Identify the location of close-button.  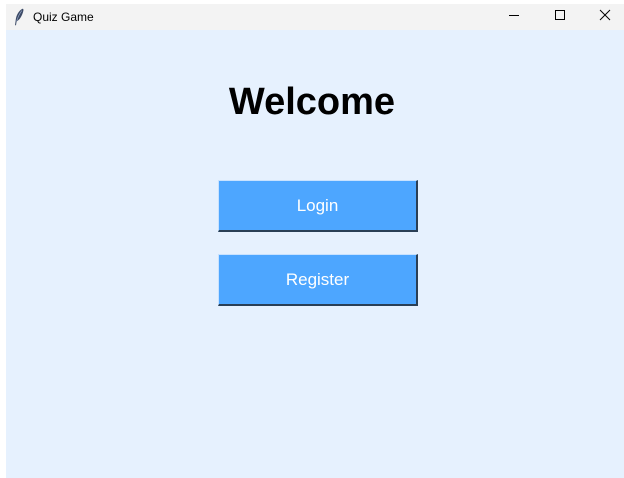
(603, 17).